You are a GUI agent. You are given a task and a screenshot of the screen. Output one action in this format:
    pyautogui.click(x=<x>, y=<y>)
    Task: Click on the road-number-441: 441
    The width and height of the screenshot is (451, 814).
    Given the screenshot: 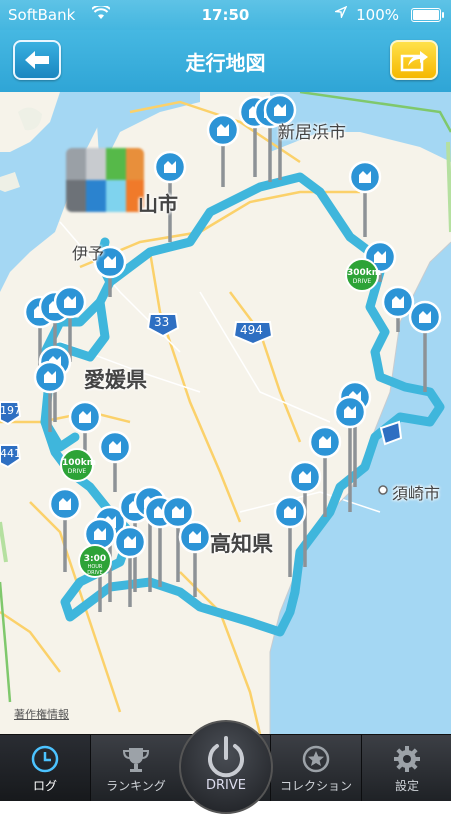 What is the action you would take?
    pyautogui.click(x=10, y=453)
    